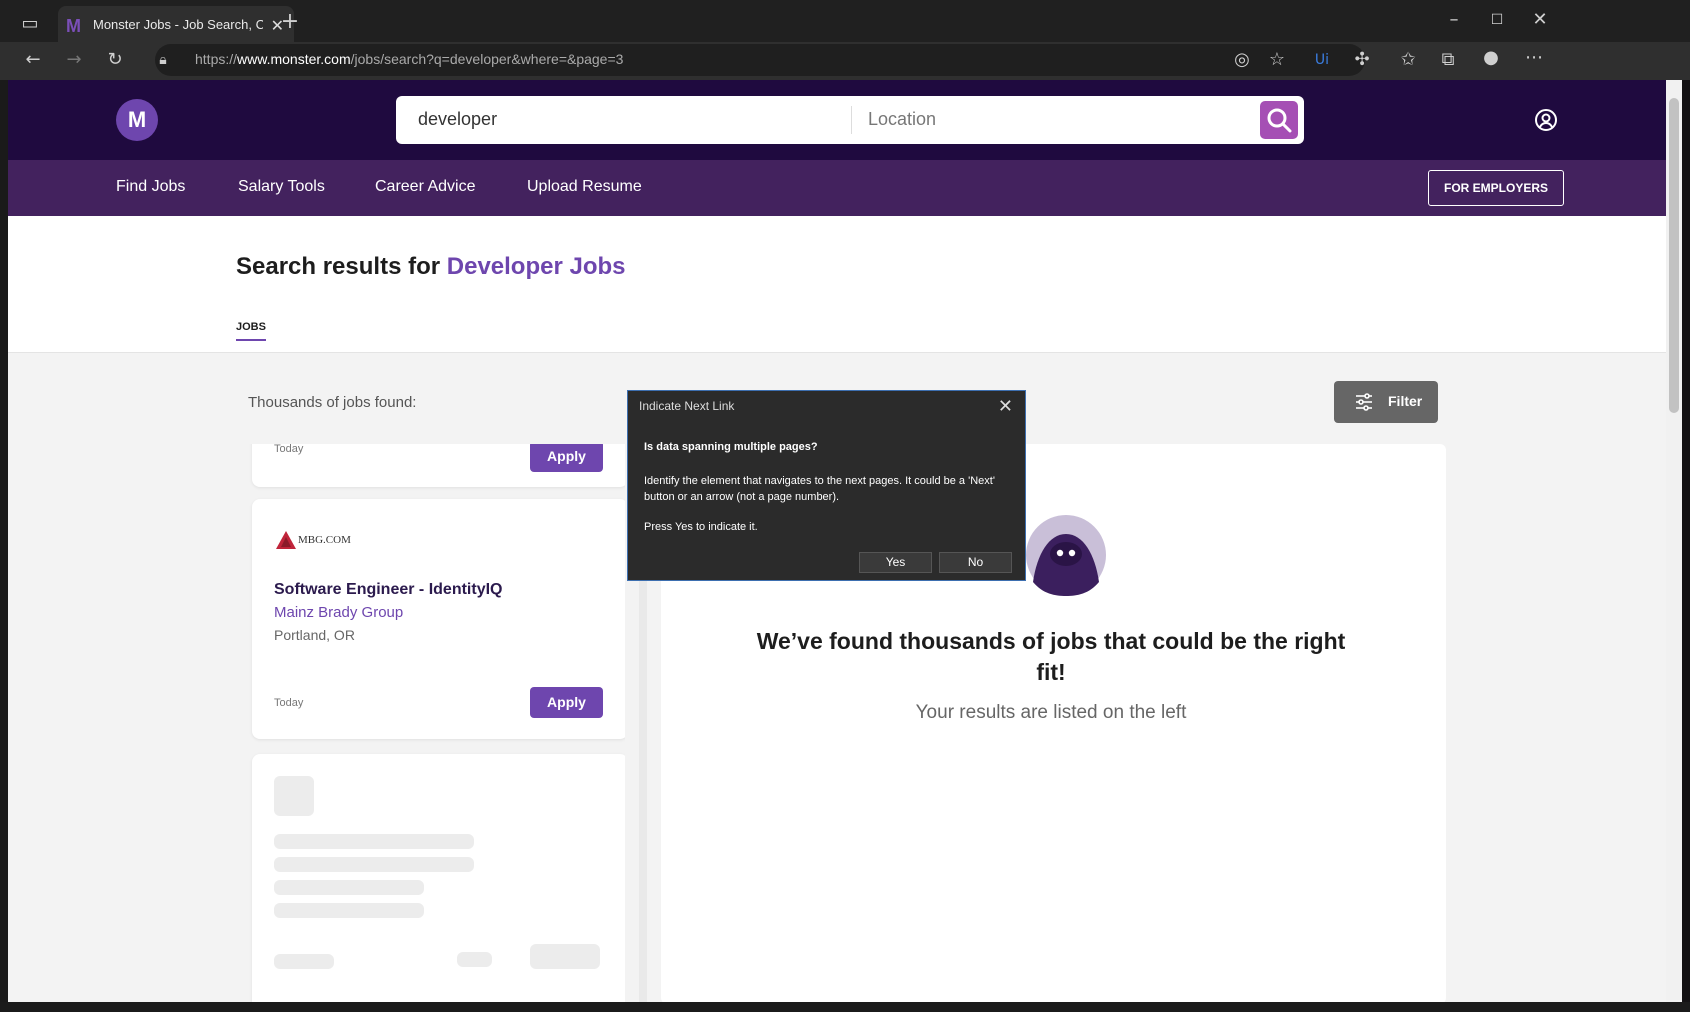 This screenshot has height=1012, width=1690. What do you see at coordinates (73, 26) in the screenshot?
I see `monster-favicon-icon: M` at bounding box center [73, 26].